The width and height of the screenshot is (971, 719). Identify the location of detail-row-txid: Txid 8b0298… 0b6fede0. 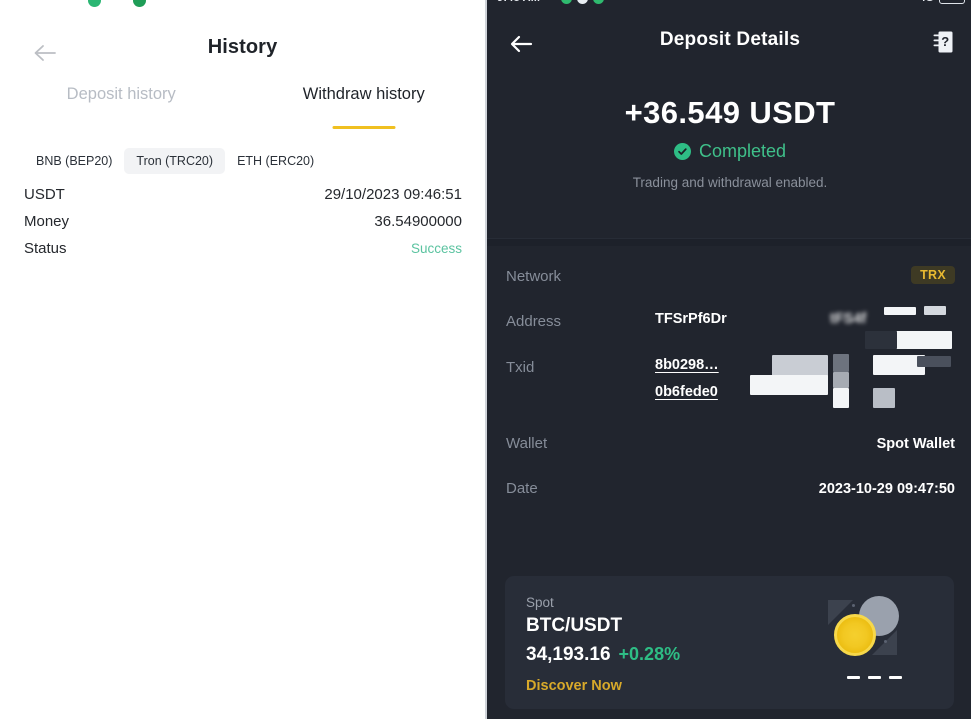
(729, 383).